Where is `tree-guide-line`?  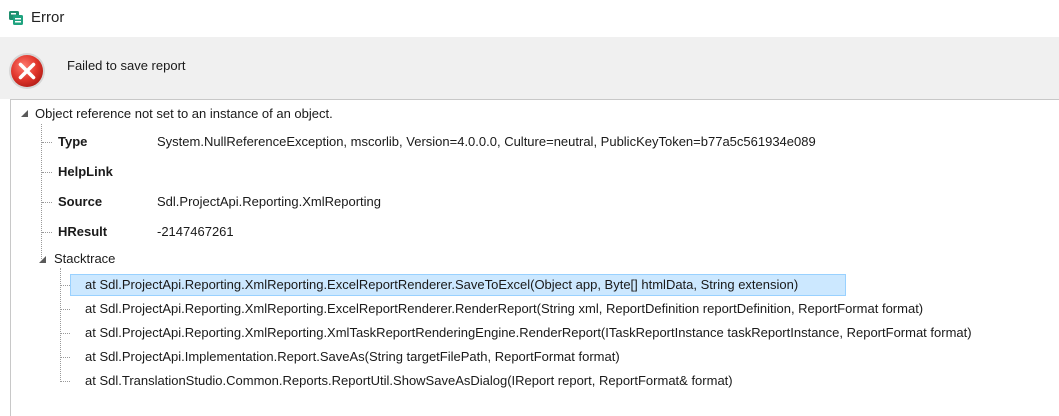 tree-guide-line is located at coordinates (41, 191).